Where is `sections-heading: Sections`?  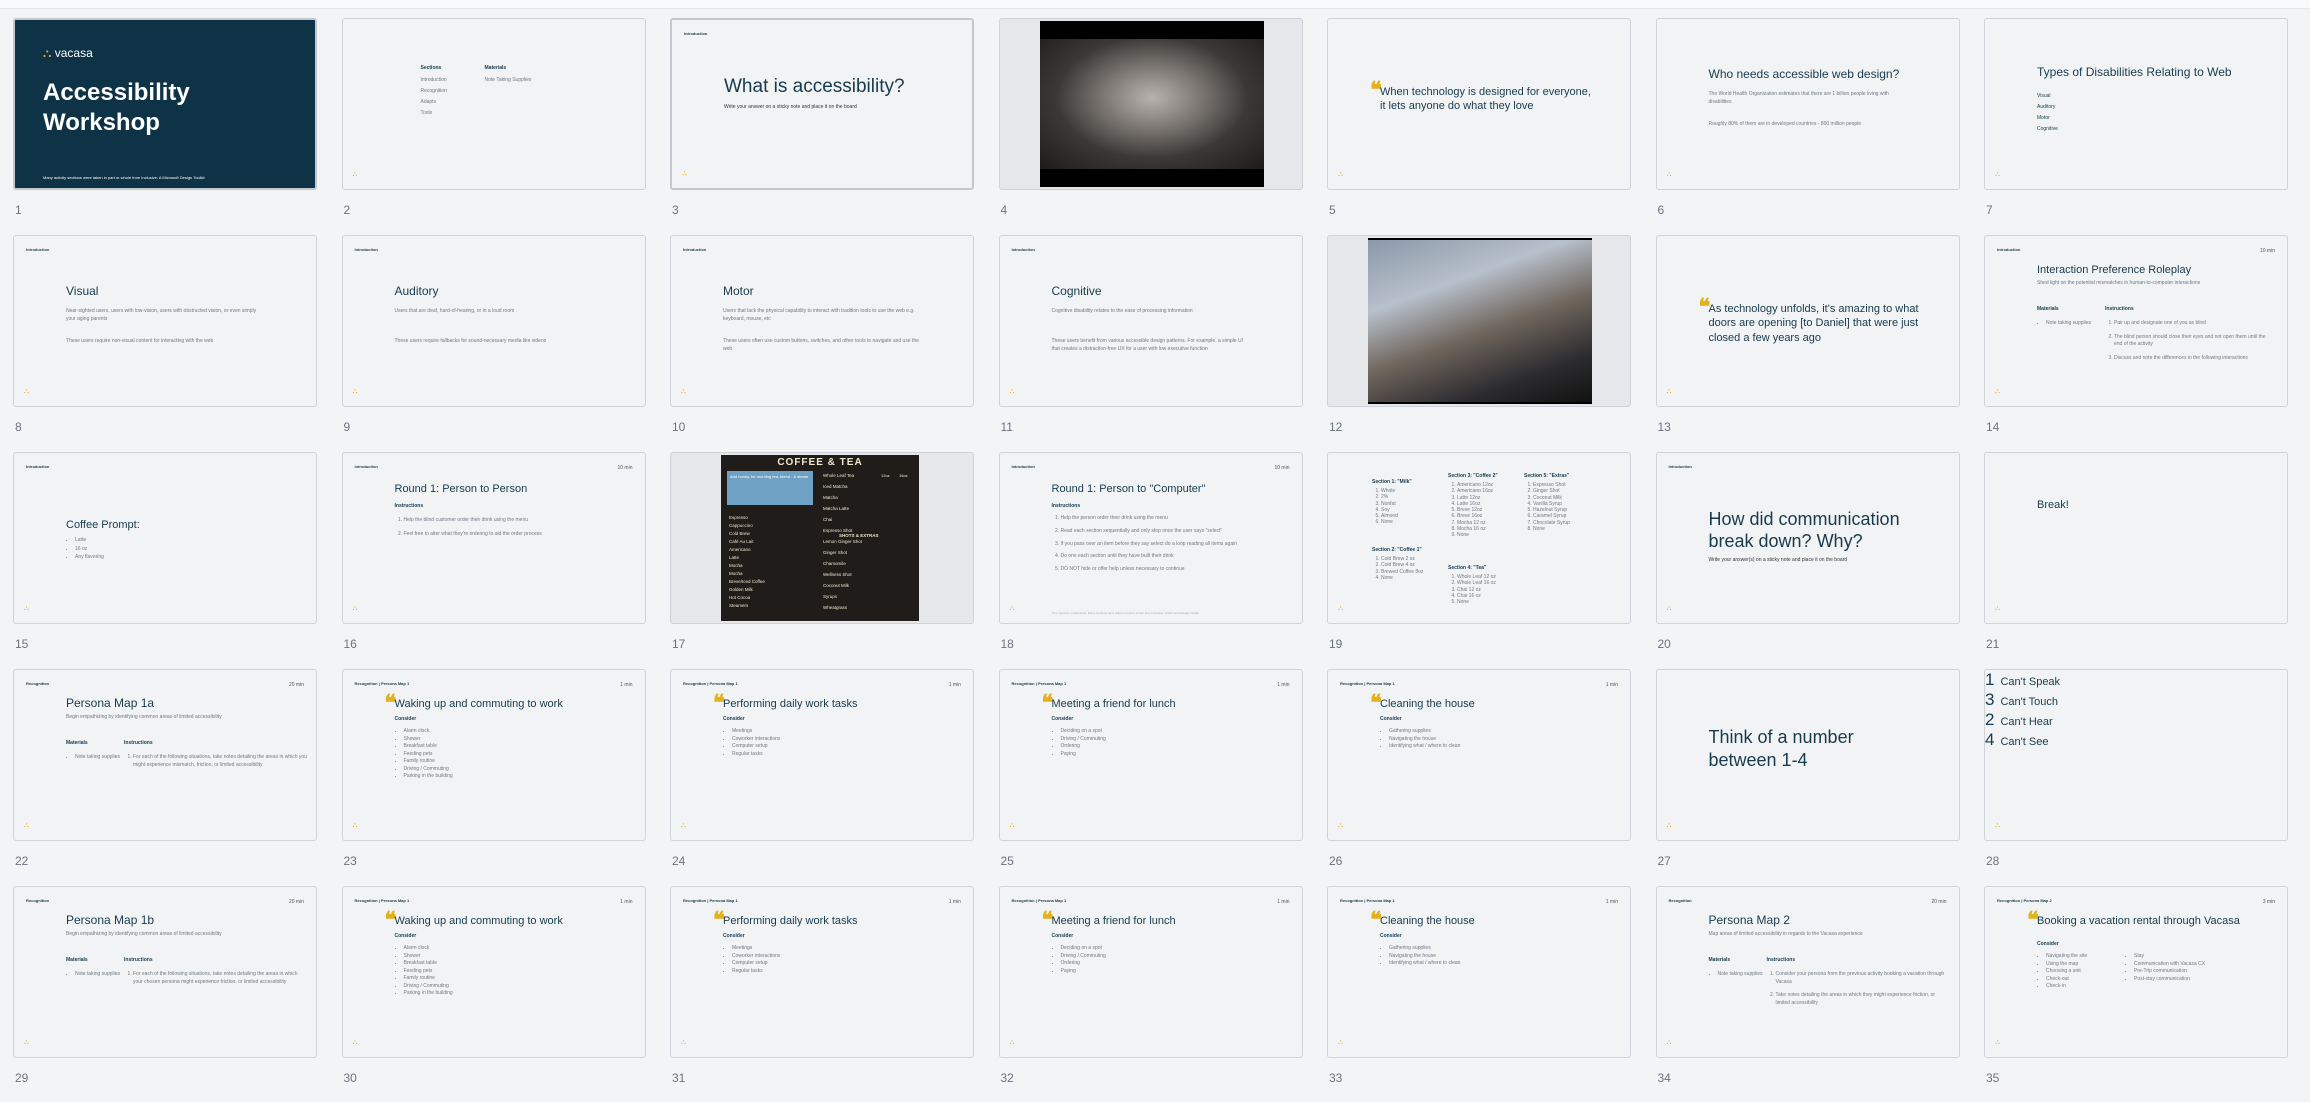 sections-heading: Sections is located at coordinates (431, 68).